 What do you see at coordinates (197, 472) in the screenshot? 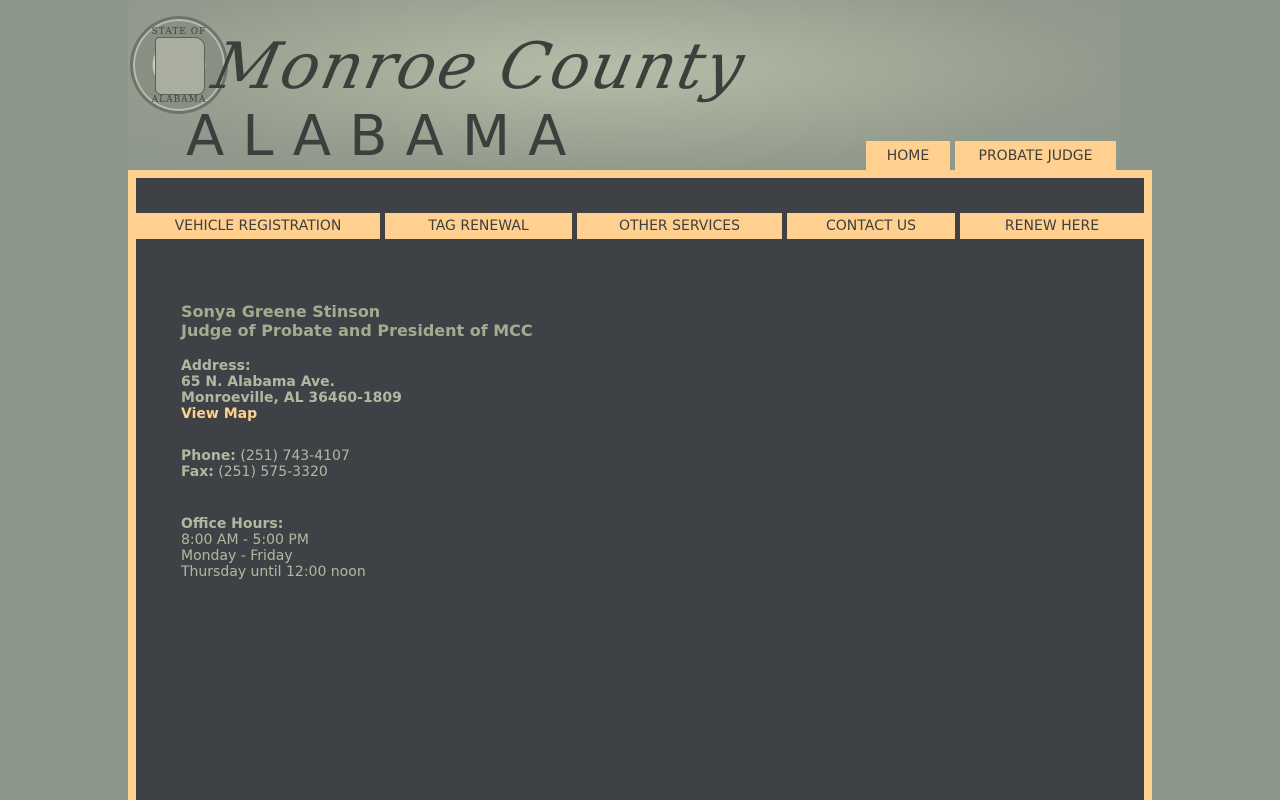
I see `fax-label: Fax:` at bounding box center [197, 472].